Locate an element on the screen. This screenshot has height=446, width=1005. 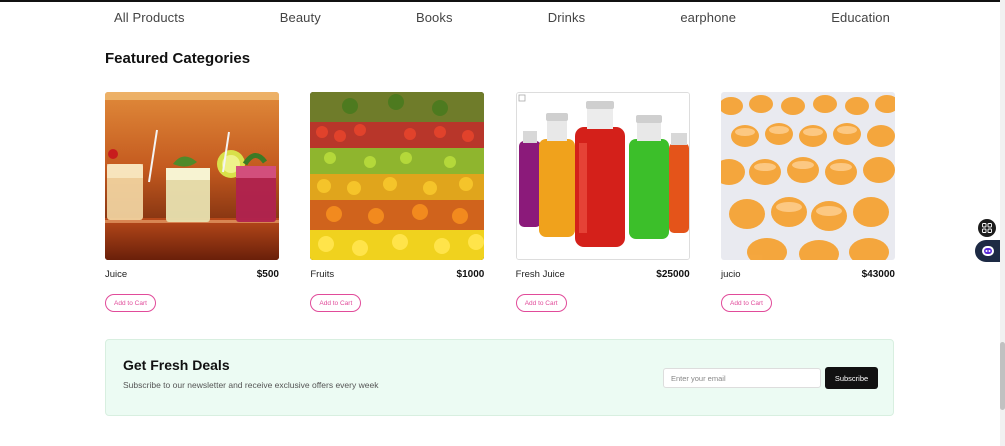
product-card: Juice $500 Add to Cart is located at coordinates (192, 202).